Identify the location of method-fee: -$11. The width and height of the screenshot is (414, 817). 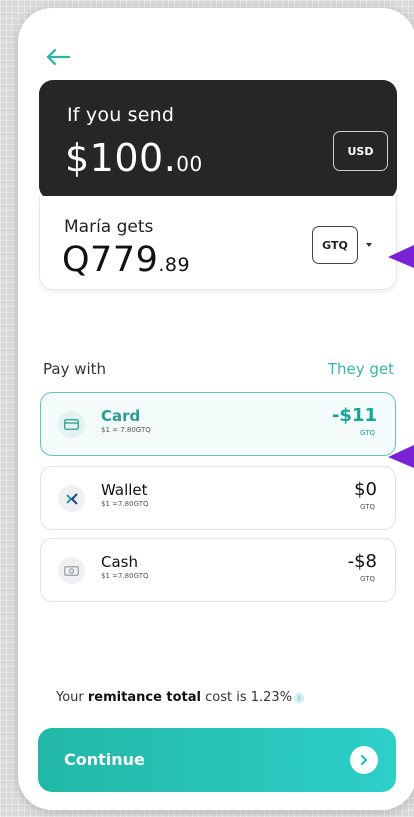
(354, 415).